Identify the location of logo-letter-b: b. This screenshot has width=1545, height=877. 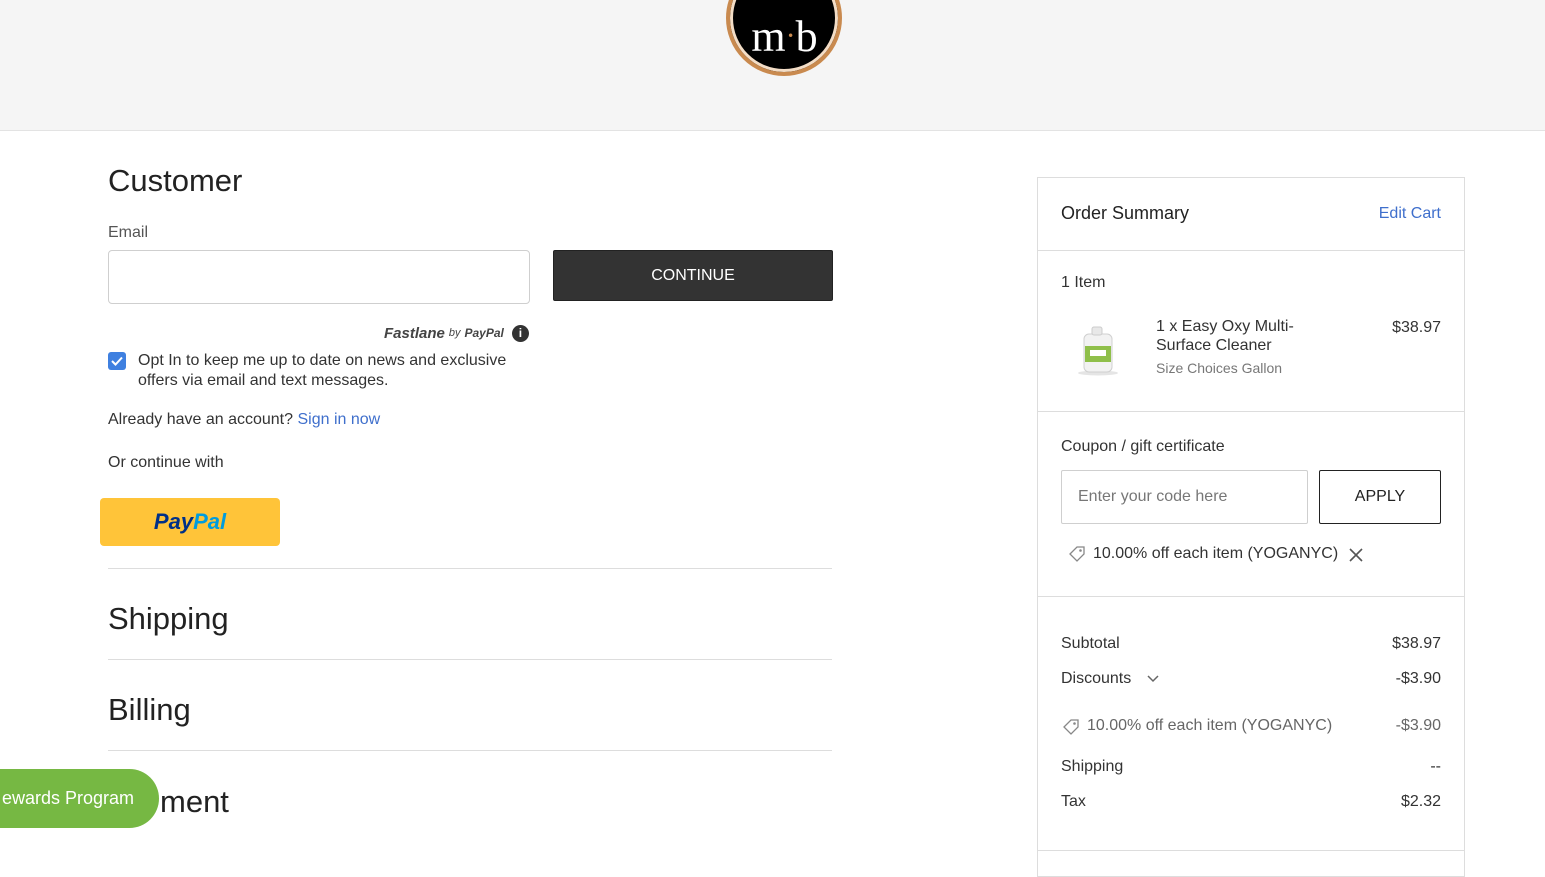
(806, 36).